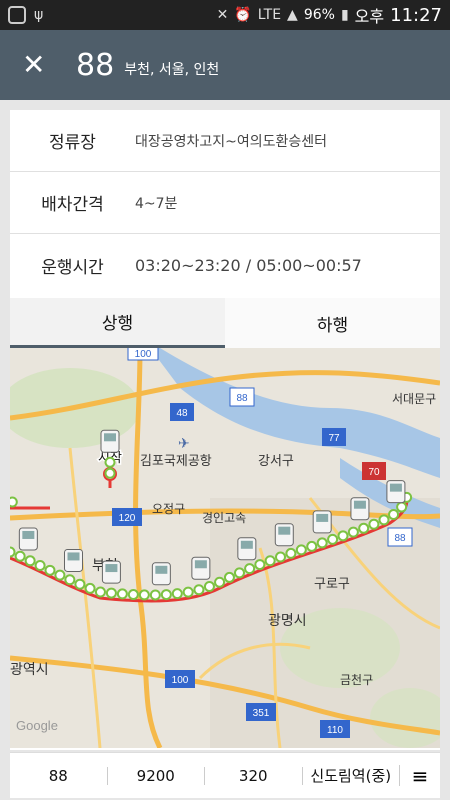 The width and height of the screenshot is (450, 800). I want to click on app-notification-icon, so click(17, 15).